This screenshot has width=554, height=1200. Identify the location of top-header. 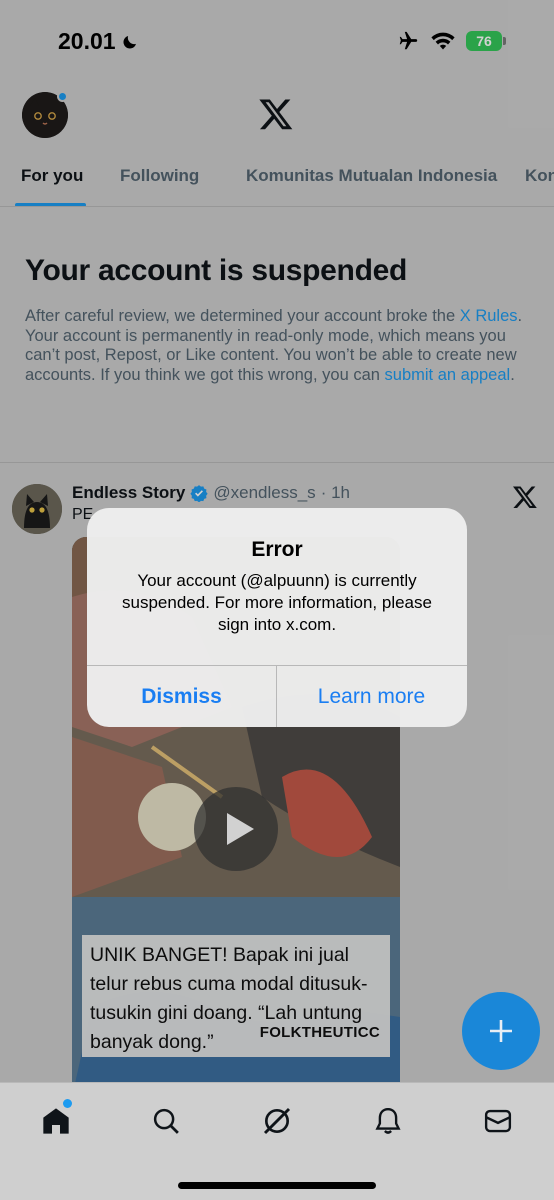
(277, 116).